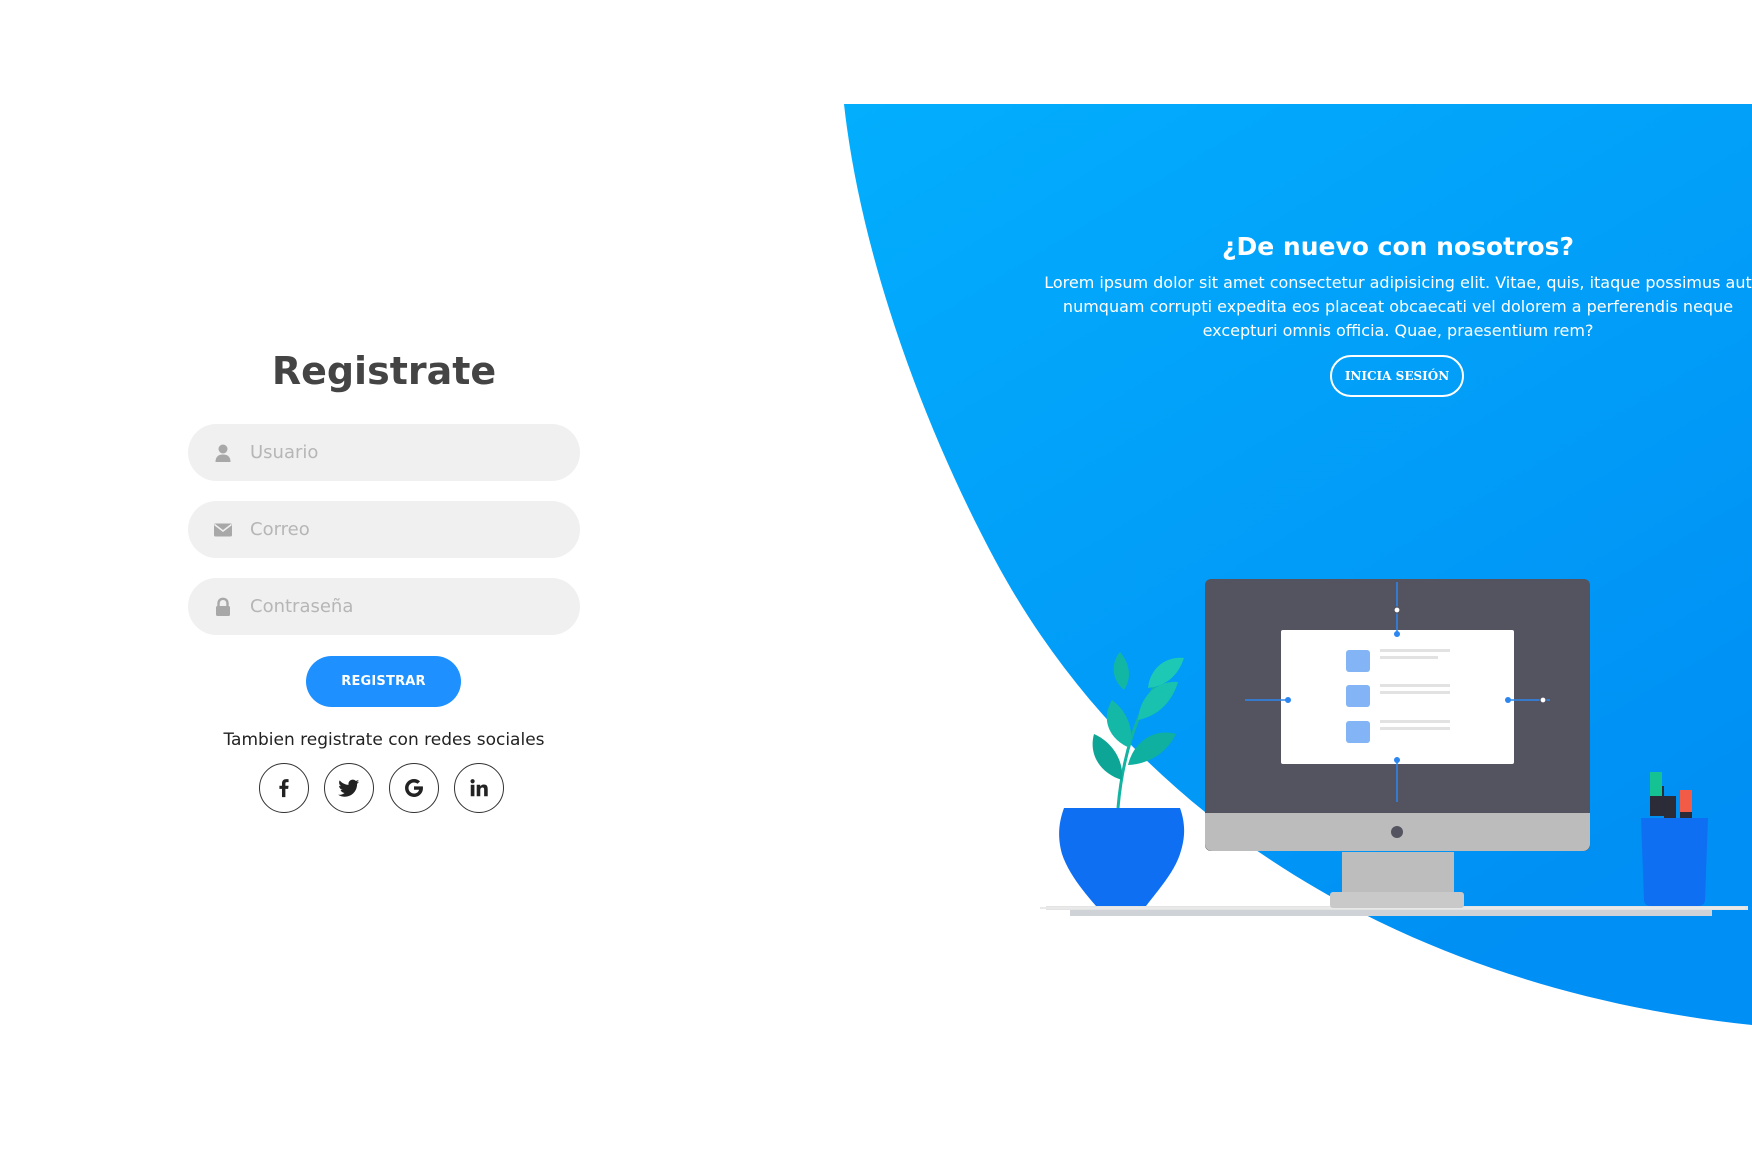 The height and width of the screenshot is (1160, 1752). I want to click on user-icon, so click(223, 453).